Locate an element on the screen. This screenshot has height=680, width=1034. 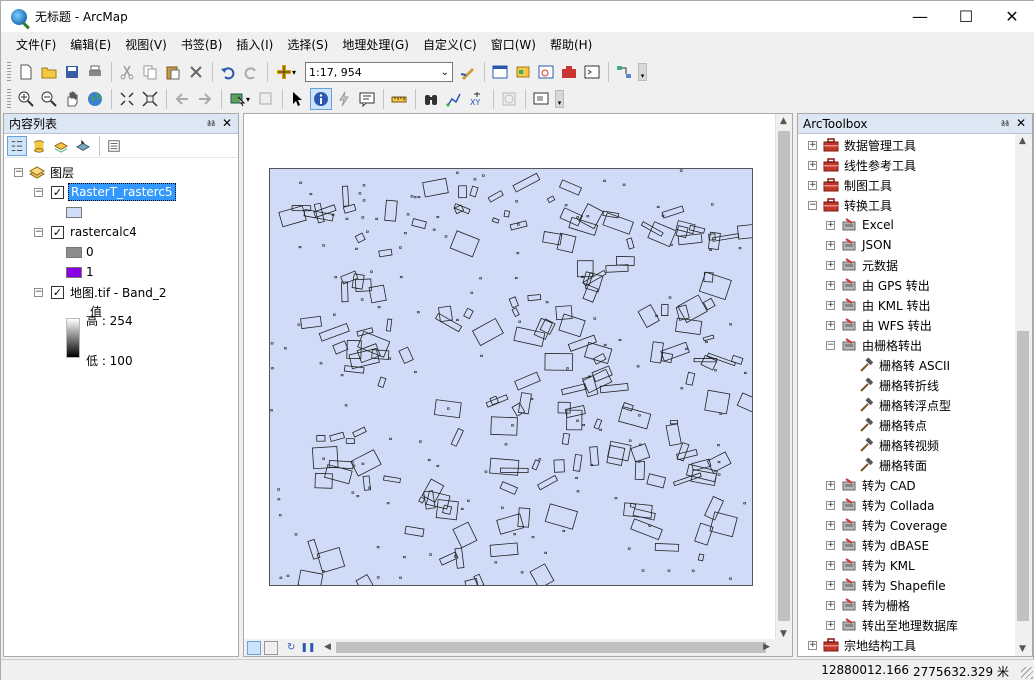
toolbox-item: + 由 KML 转出 is located at coordinates (878, 305).